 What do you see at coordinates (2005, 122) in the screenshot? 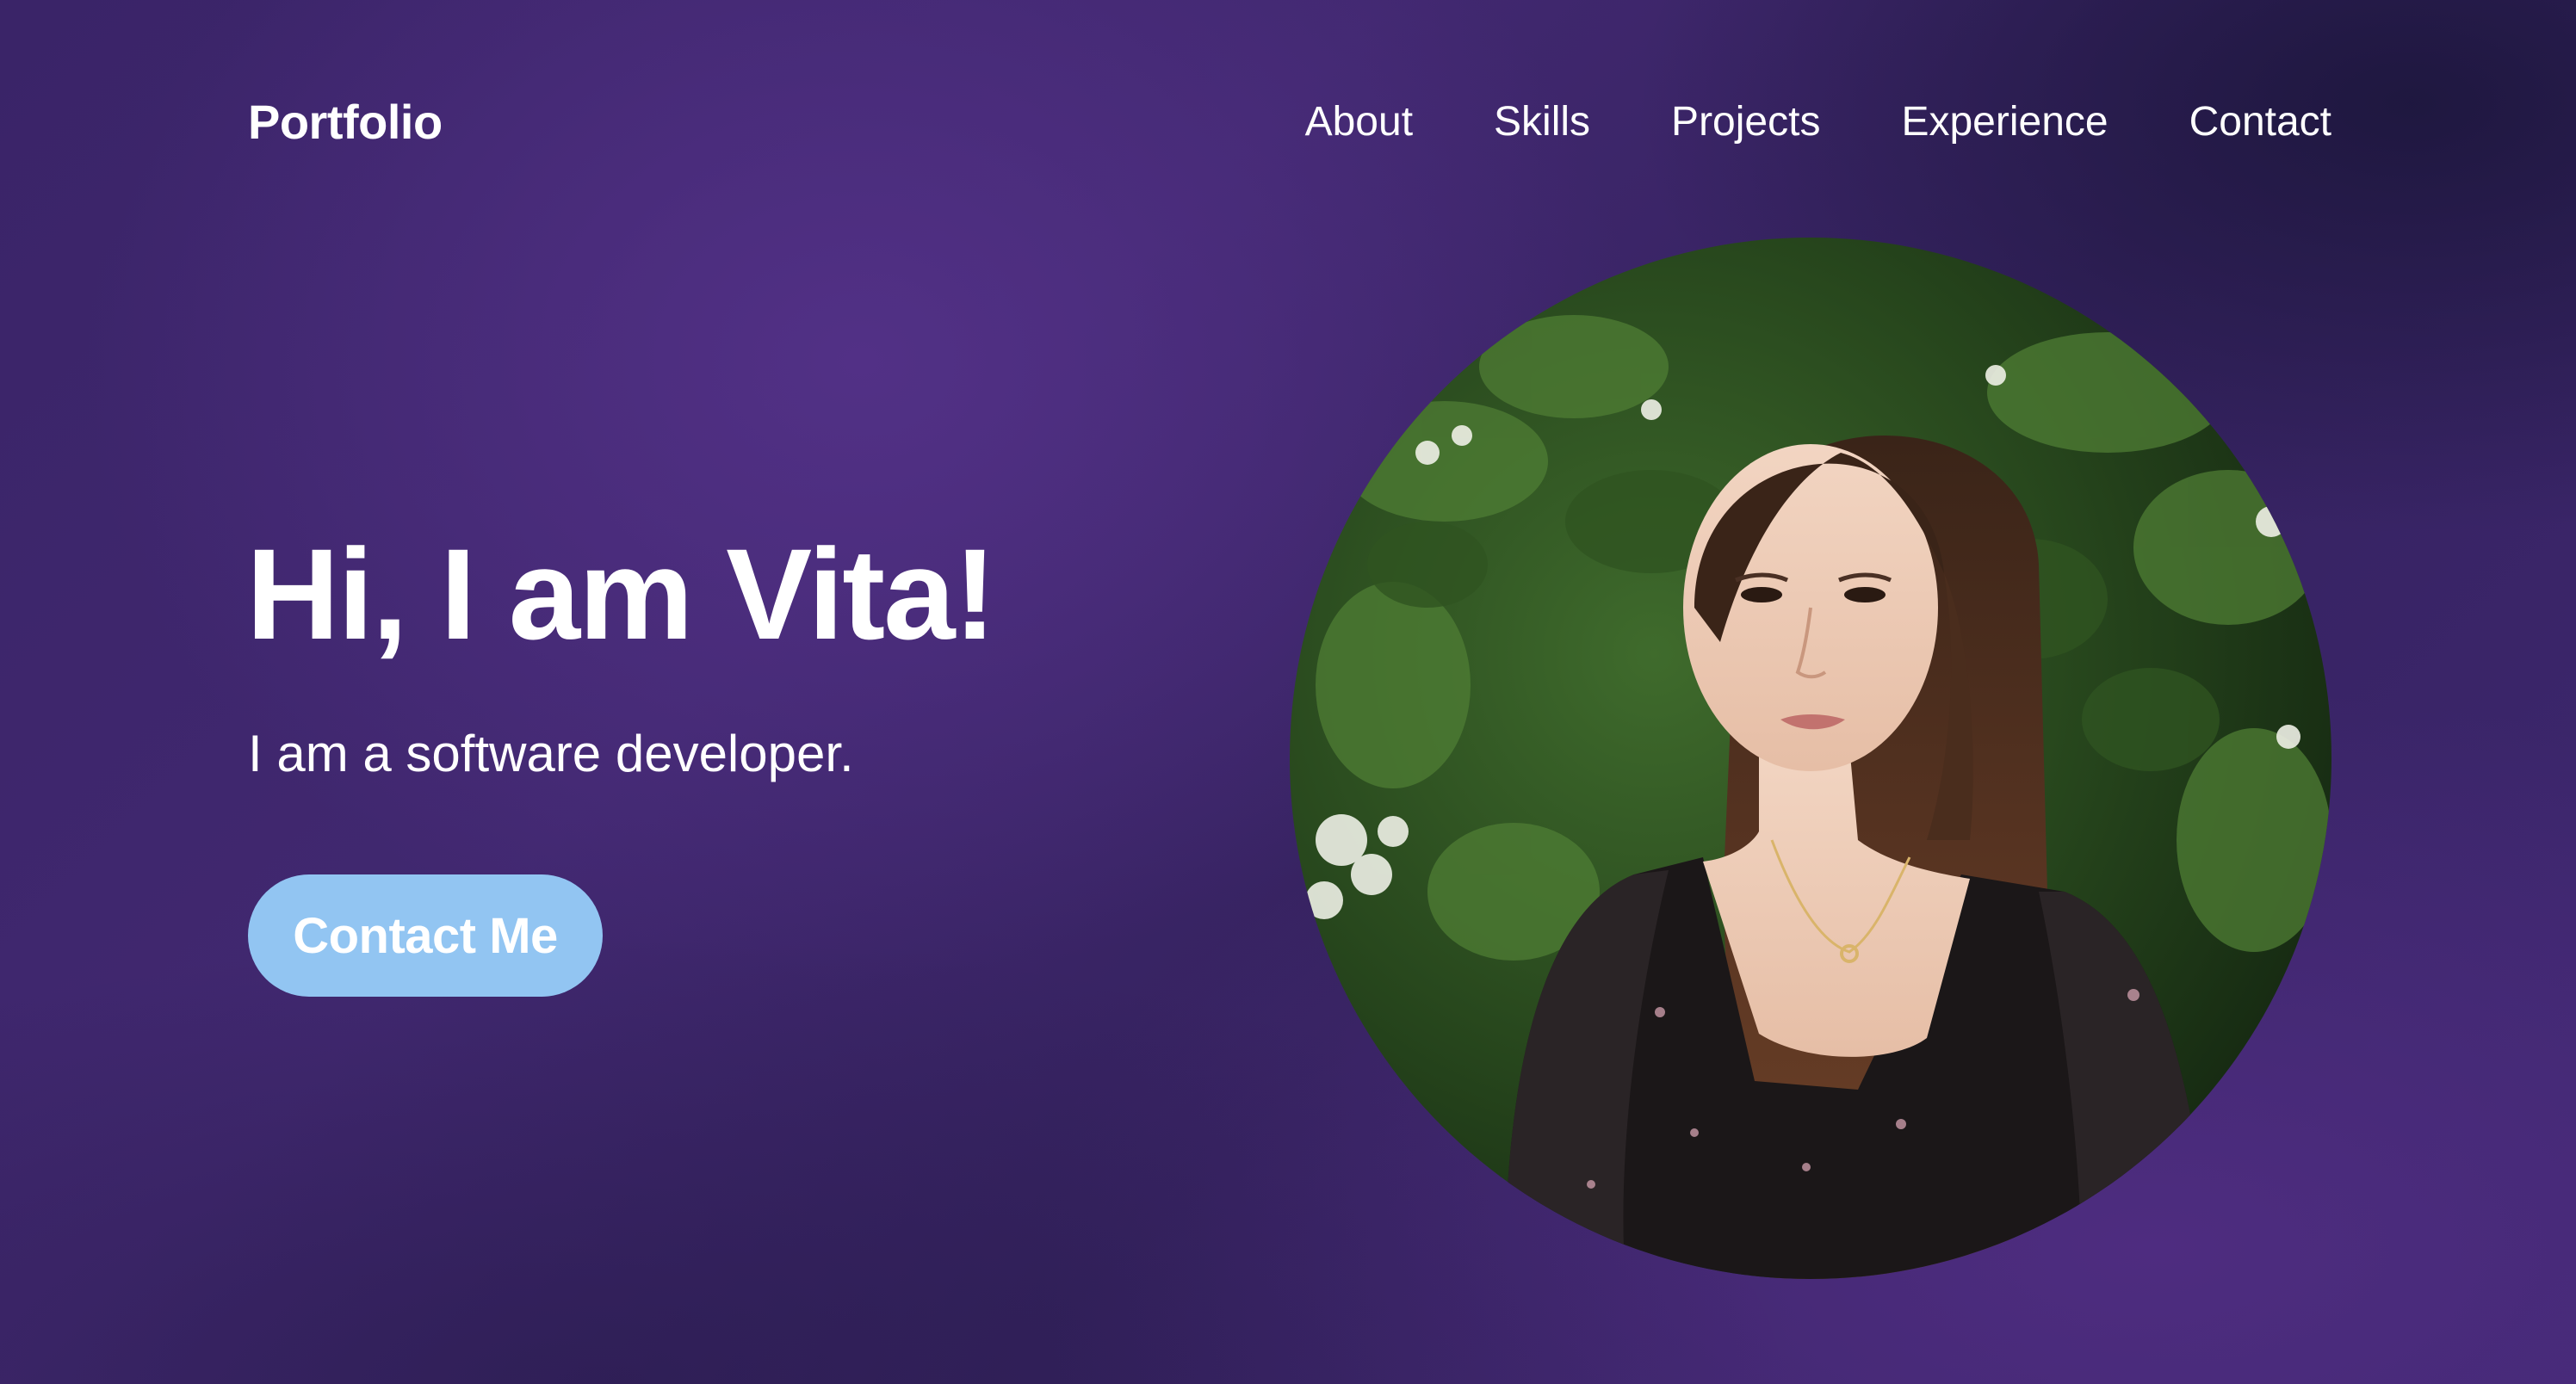
I see `nav-link-experience: Experience` at bounding box center [2005, 122].